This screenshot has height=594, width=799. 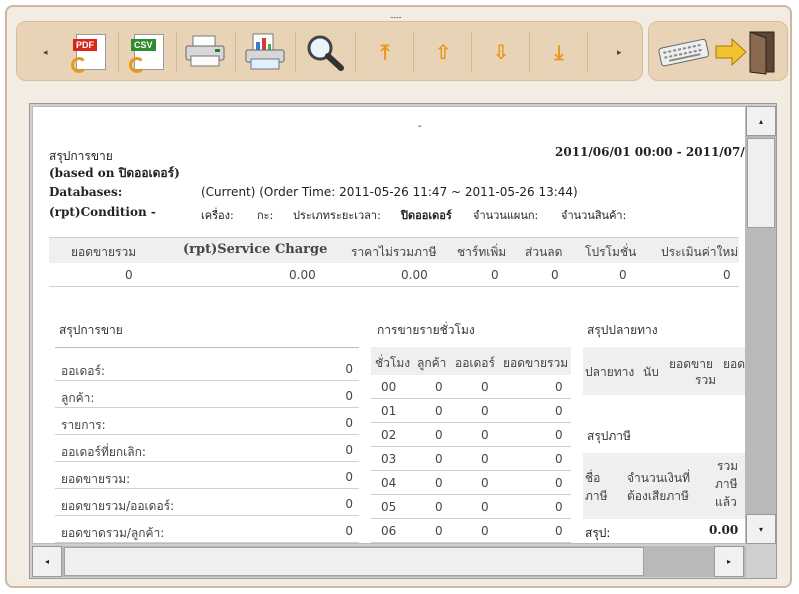 What do you see at coordinates (471, 411) in the screenshot?
I see `table-row: 01 0 0 0` at bounding box center [471, 411].